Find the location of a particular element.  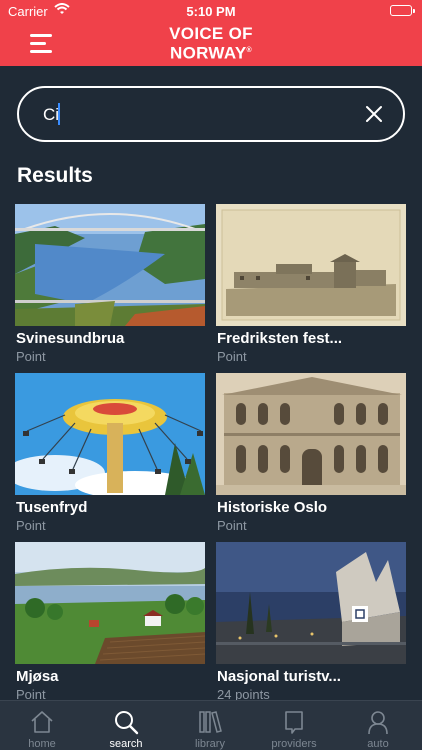

result-card: Tusenfryd Point is located at coordinates (110, 455).